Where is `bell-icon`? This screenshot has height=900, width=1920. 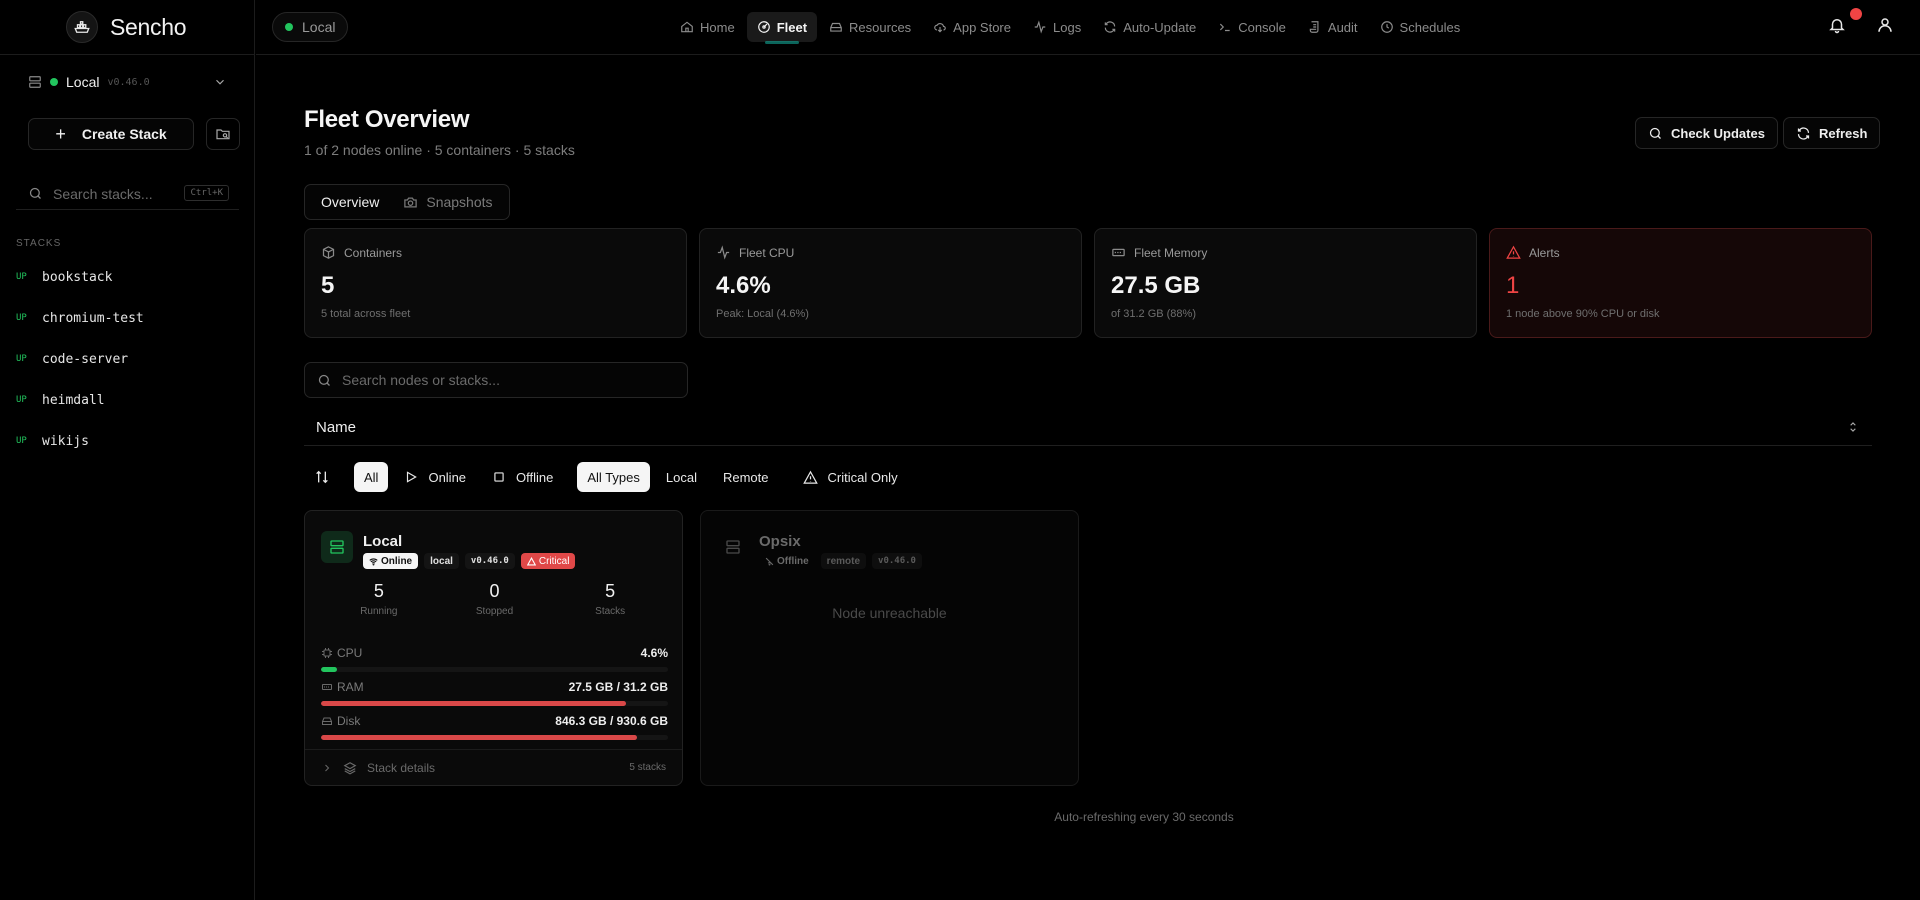 bell-icon is located at coordinates (1837, 25).